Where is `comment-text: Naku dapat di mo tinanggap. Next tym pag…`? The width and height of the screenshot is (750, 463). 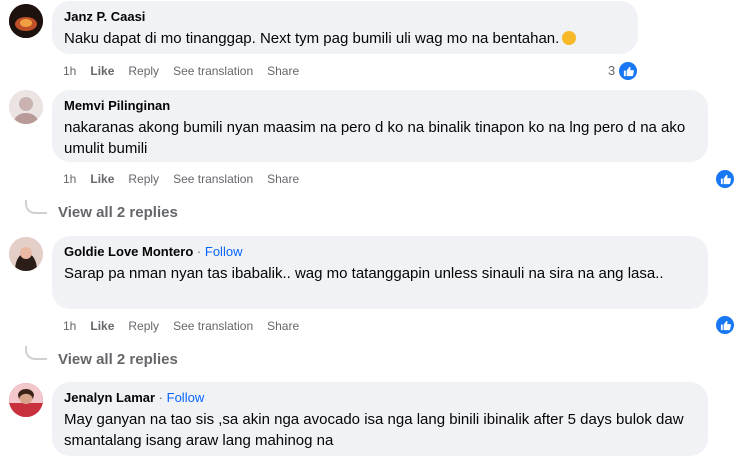
comment-text: Naku dapat di mo tinanggap. Next tym pag… is located at coordinates (312, 38).